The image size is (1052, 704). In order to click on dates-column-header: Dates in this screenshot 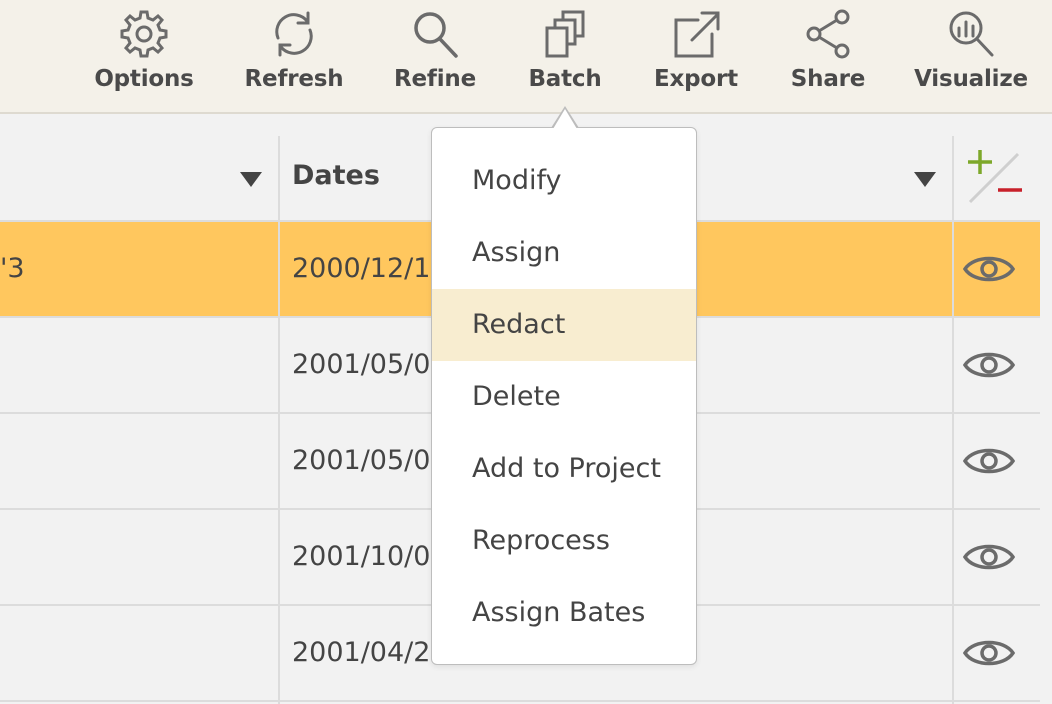, I will do `click(336, 175)`.